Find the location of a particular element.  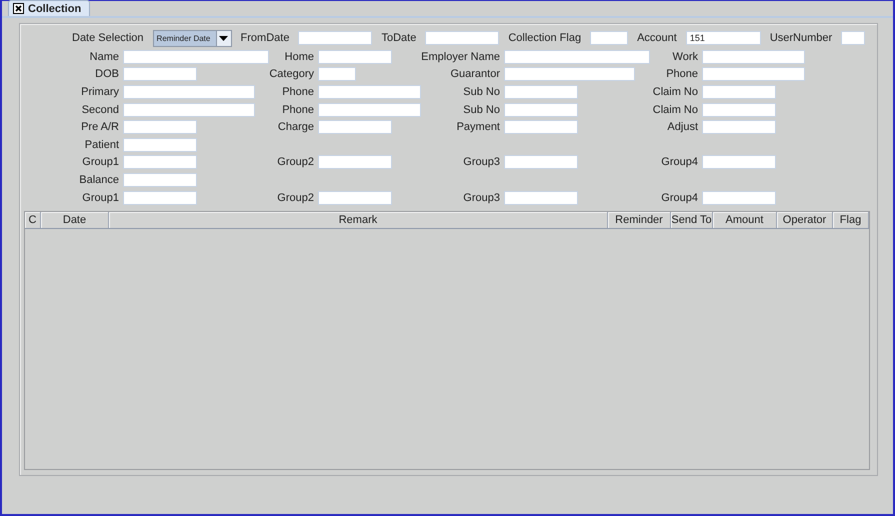

field-label: Adjust is located at coordinates (683, 127).